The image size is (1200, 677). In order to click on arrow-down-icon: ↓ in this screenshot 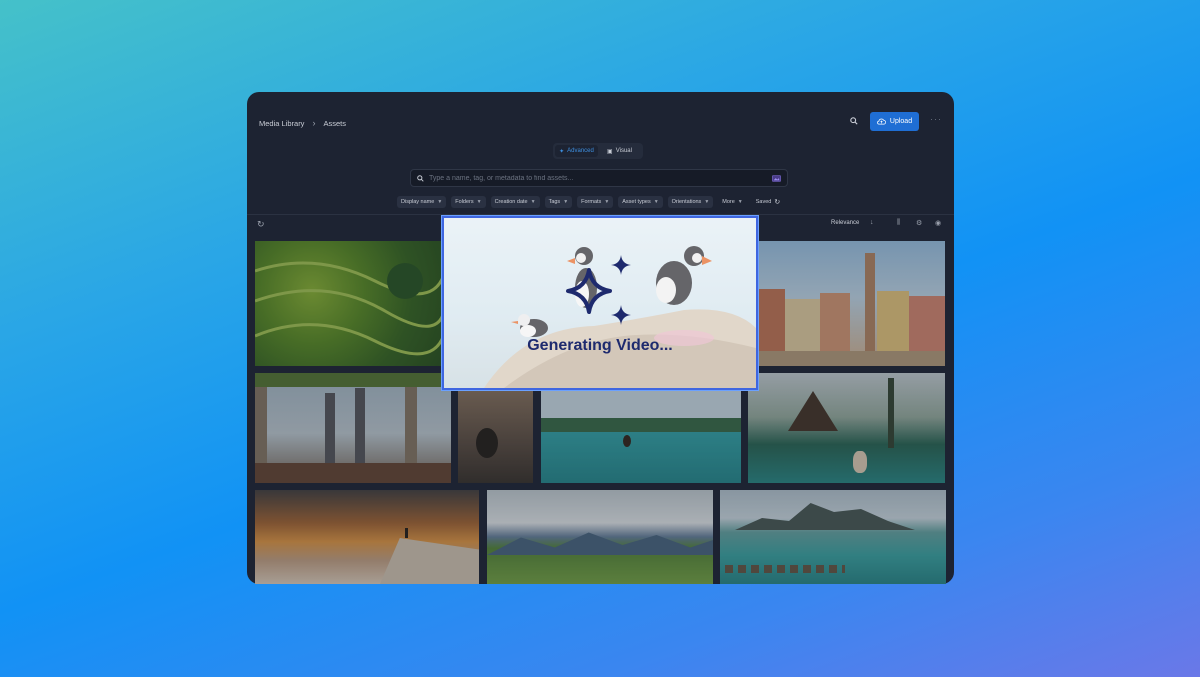, I will do `click(872, 222)`.